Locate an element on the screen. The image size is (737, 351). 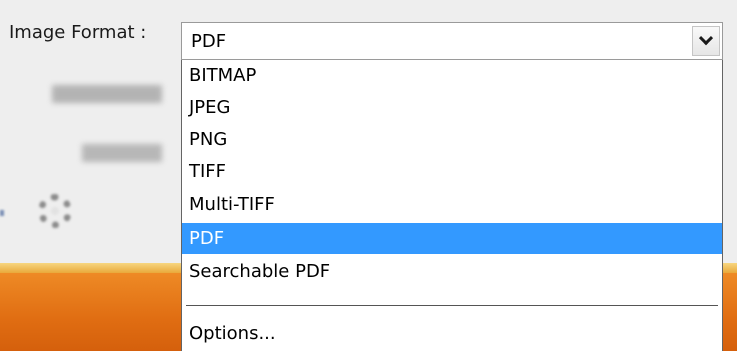
dropdown-divider is located at coordinates (452, 305).